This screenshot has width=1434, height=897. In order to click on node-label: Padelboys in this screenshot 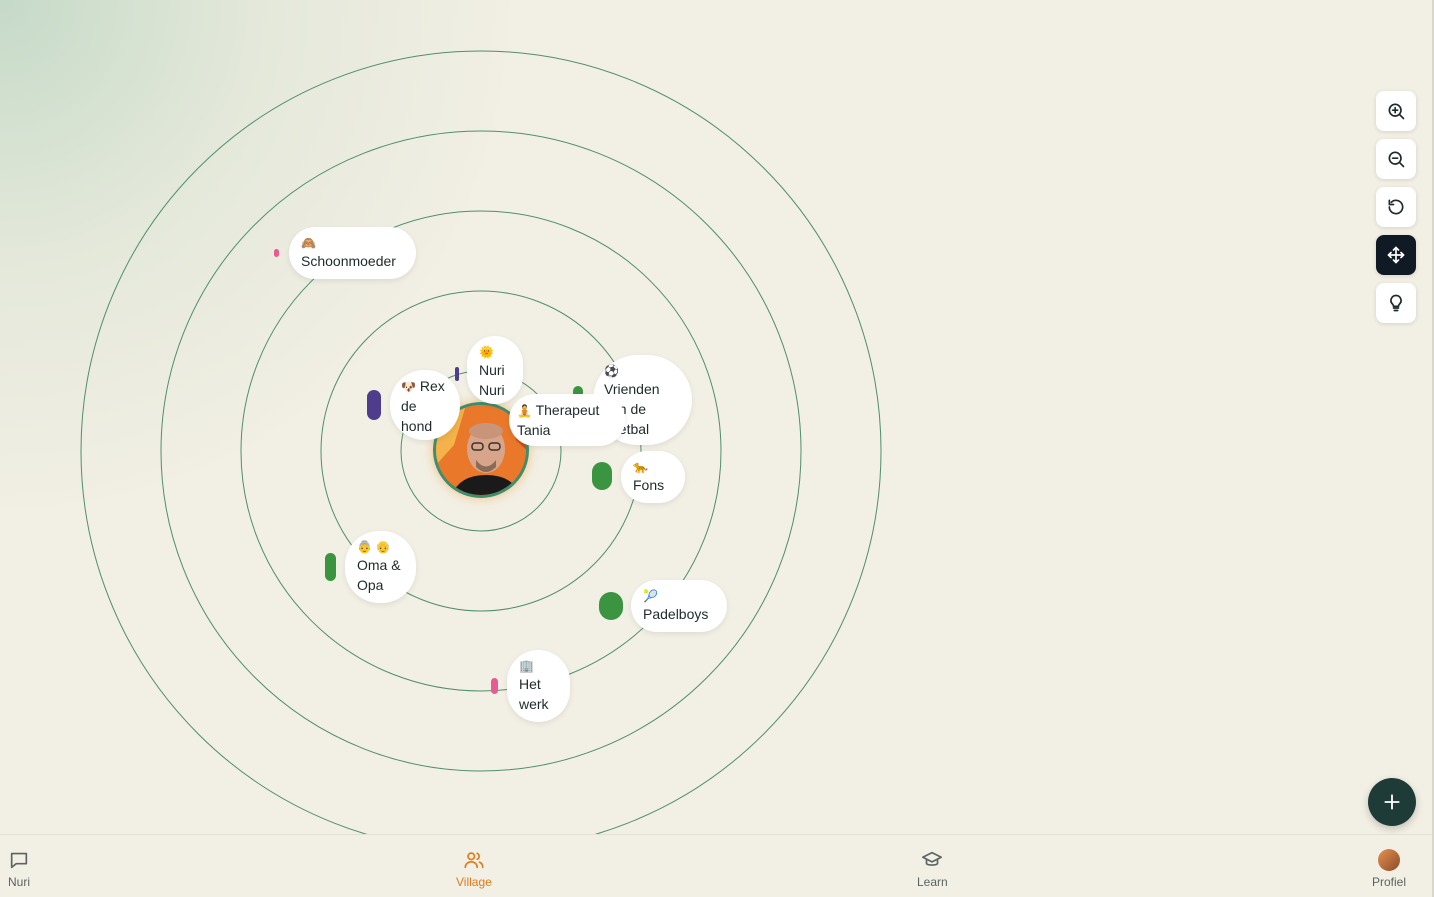, I will do `click(676, 614)`.